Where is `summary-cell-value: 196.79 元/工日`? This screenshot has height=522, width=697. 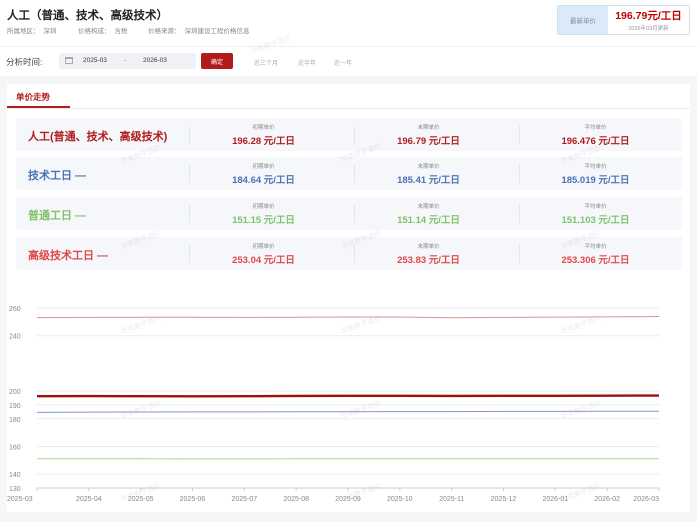 summary-cell-value: 196.79 元/工日 is located at coordinates (428, 141).